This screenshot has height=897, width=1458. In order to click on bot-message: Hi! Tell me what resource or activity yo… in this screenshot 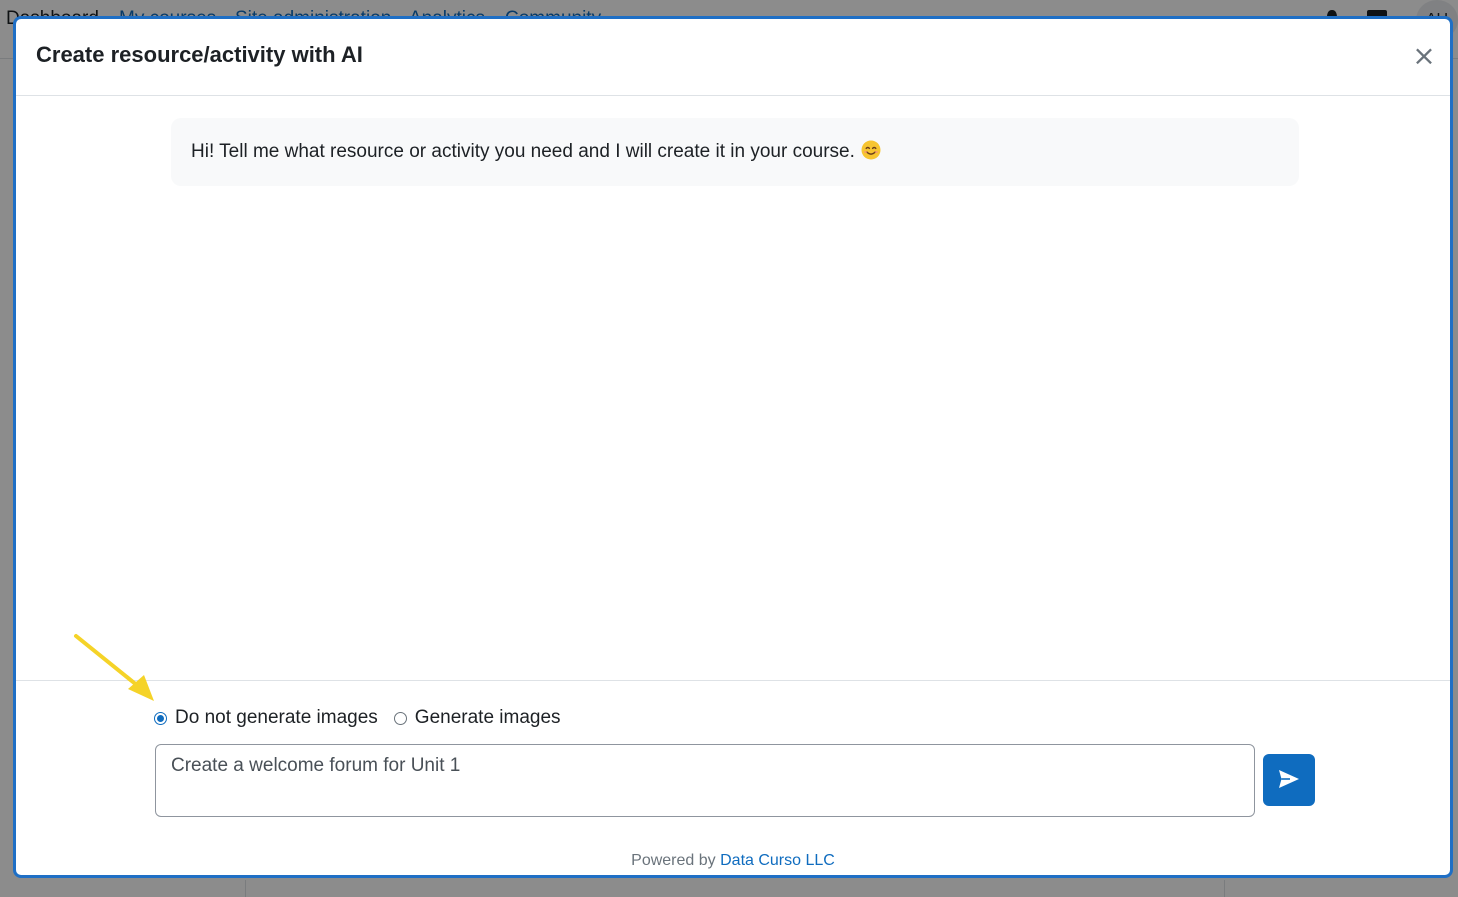, I will do `click(735, 152)`.